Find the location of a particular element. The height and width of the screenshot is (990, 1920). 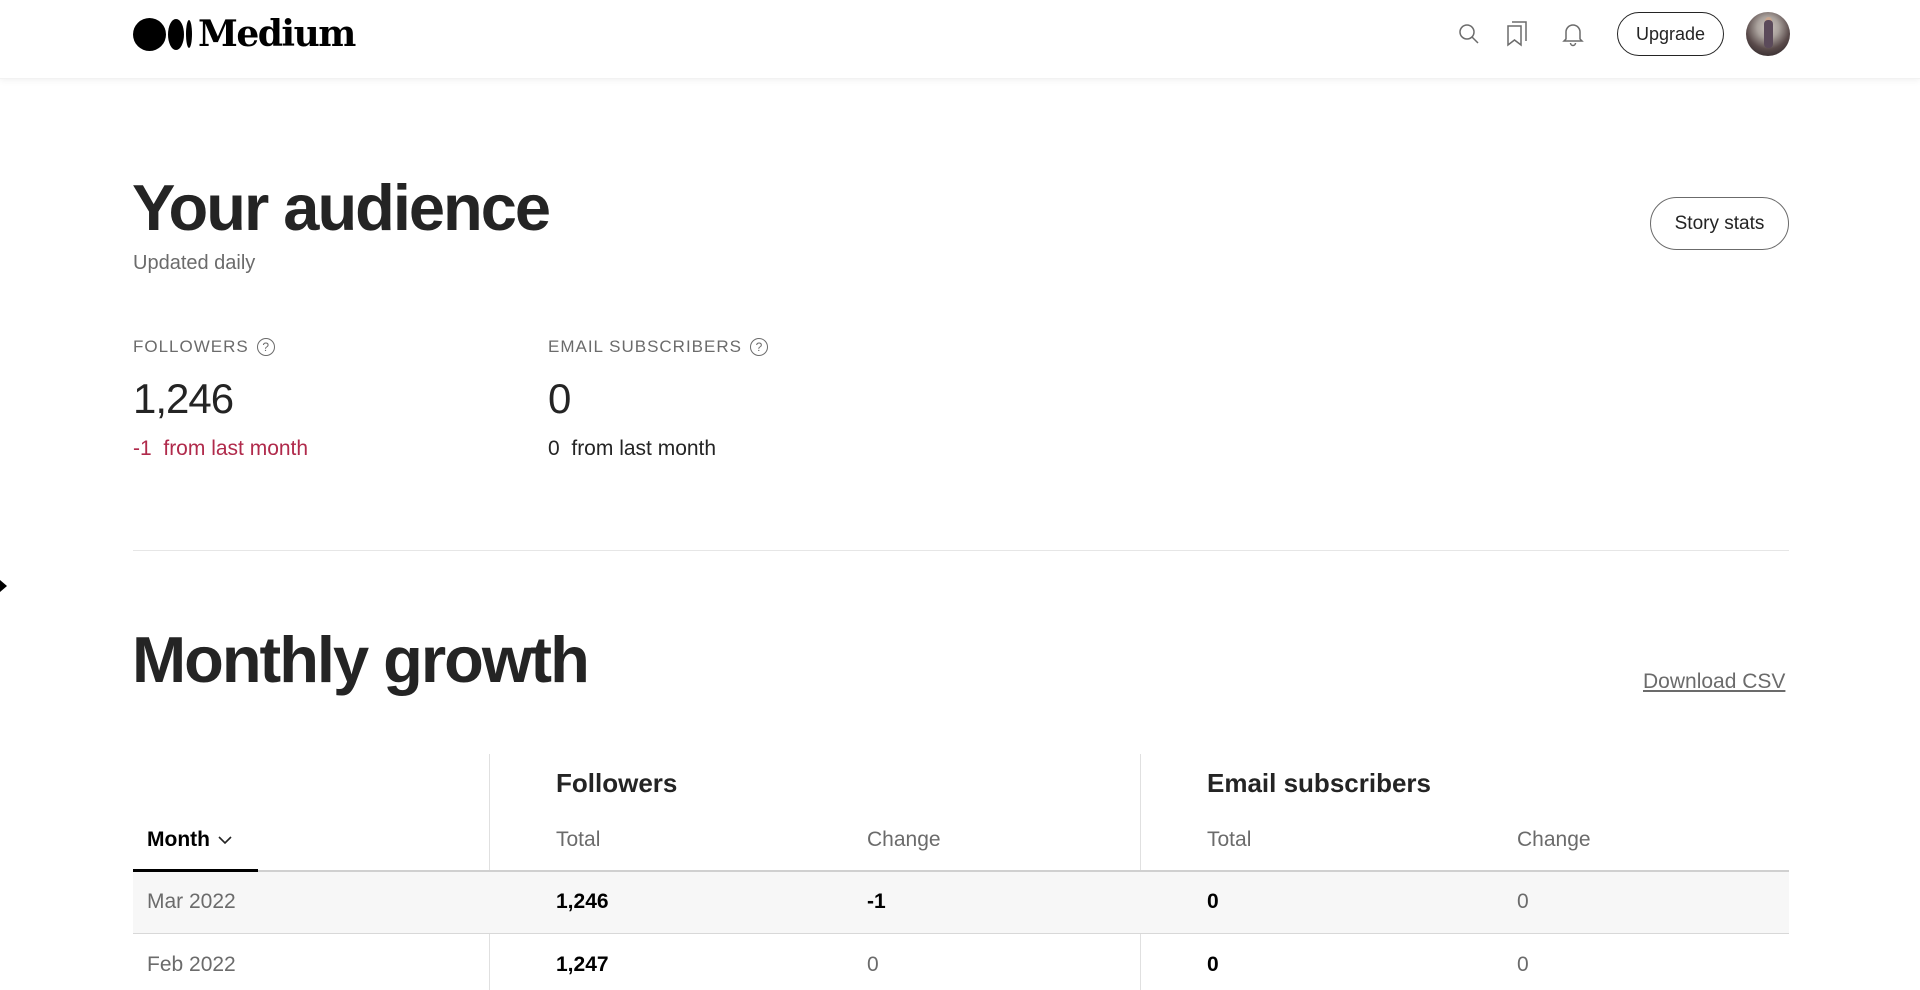

header-actions: Upgrade is located at coordinates (1621, 34).